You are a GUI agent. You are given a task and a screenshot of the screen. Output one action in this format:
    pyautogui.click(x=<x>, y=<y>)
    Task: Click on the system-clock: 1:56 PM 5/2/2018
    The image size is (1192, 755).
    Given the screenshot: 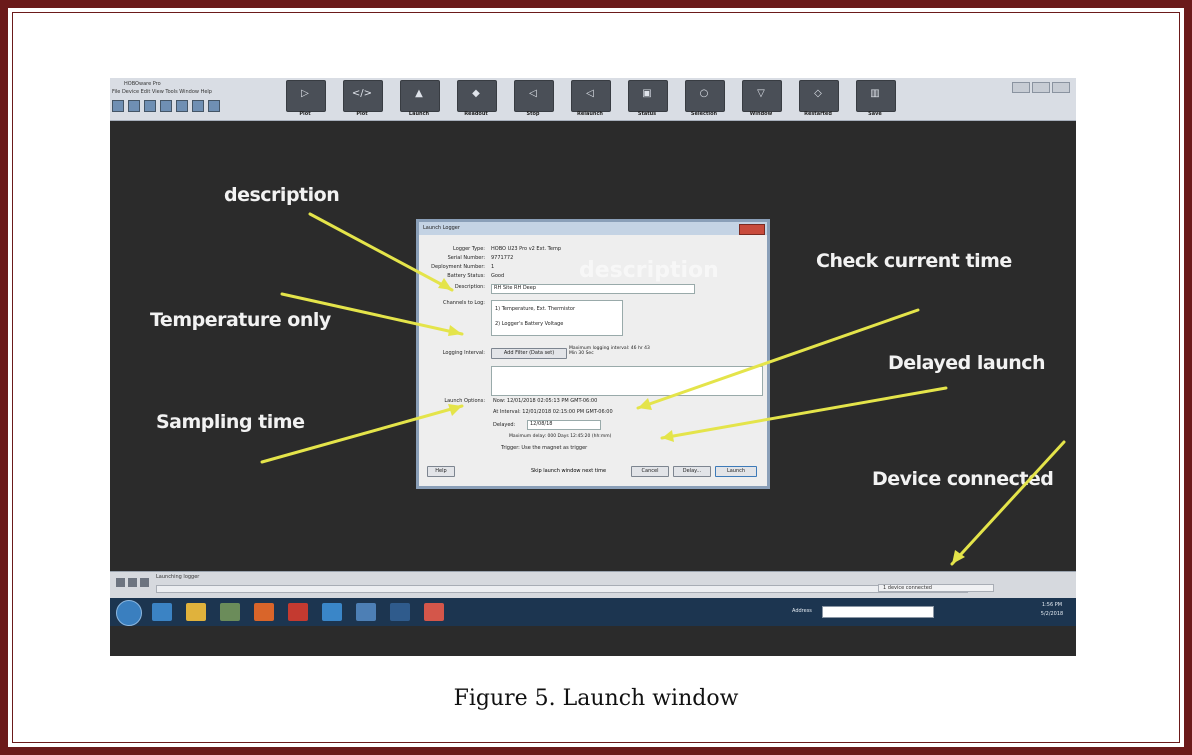 What is the action you would take?
    pyautogui.click(x=1052, y=612)
    